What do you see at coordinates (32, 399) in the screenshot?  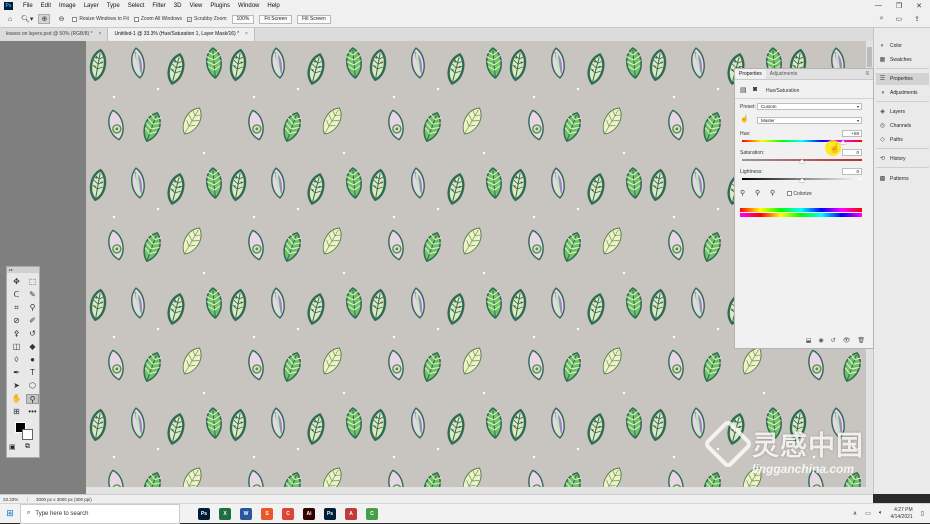 I see `zoom-tool-icon: ⚲` at bounding box center [32, 399].